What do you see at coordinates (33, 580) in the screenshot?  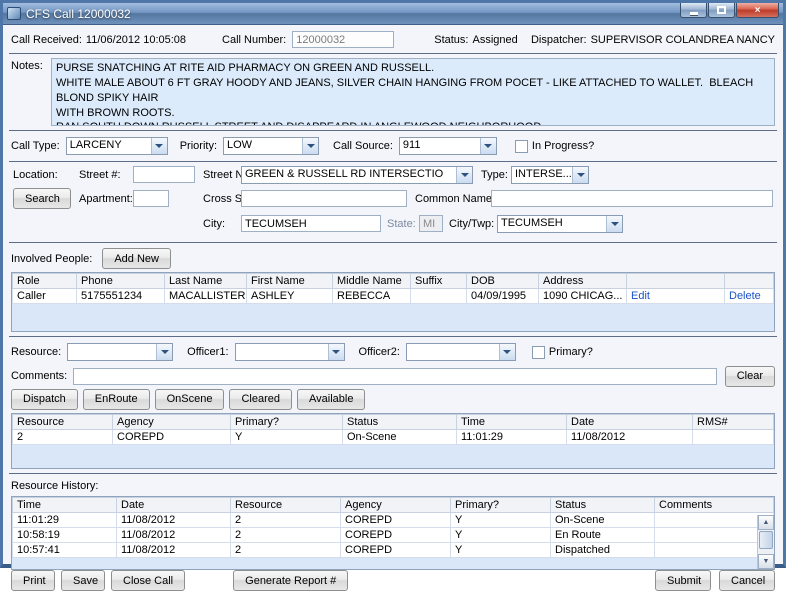 I see `print-button: Print` at bounding box center [33, 580].